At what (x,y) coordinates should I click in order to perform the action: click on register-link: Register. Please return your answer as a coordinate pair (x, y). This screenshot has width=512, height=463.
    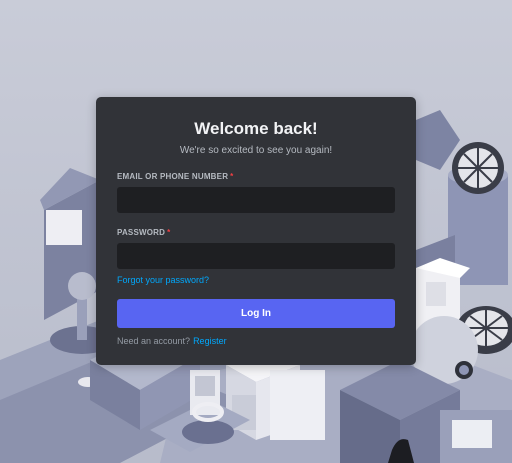
    Looking at the image, I should click on (210, 341).